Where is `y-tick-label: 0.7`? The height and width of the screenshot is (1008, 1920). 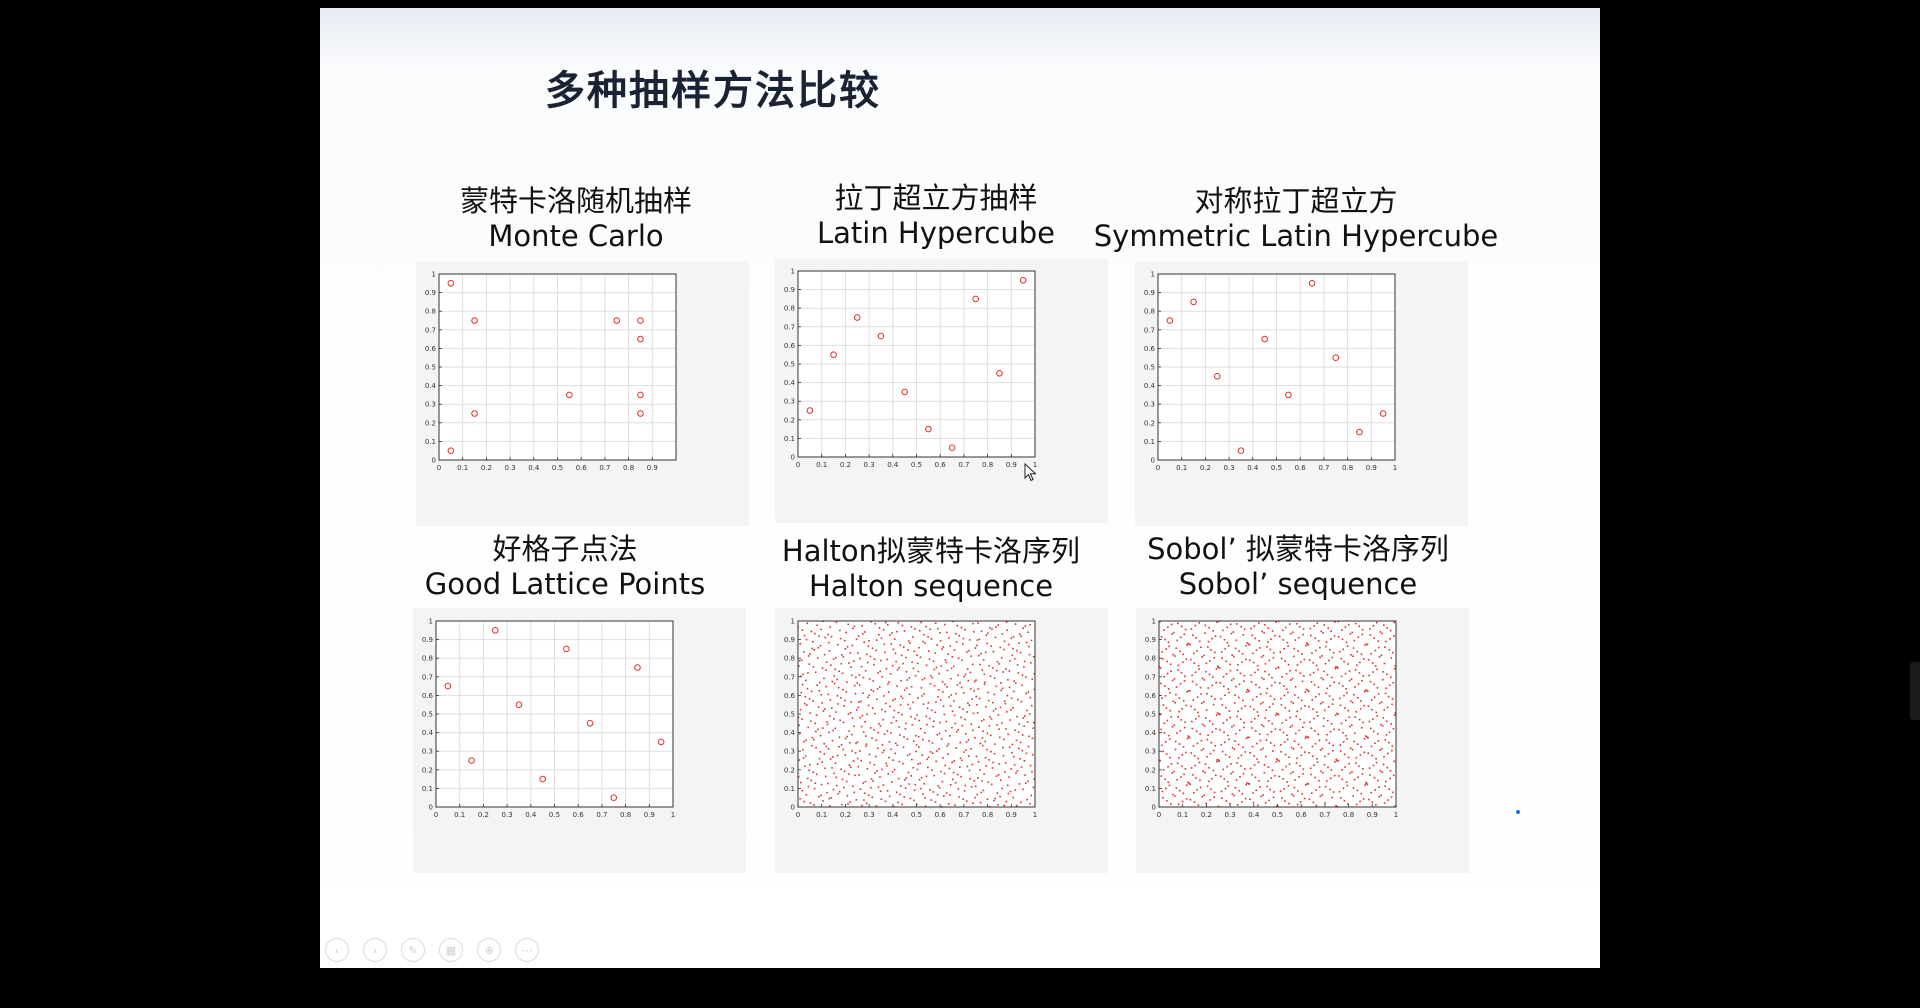
y-tick-label: 0.7 is located at coordinates (789, 677).